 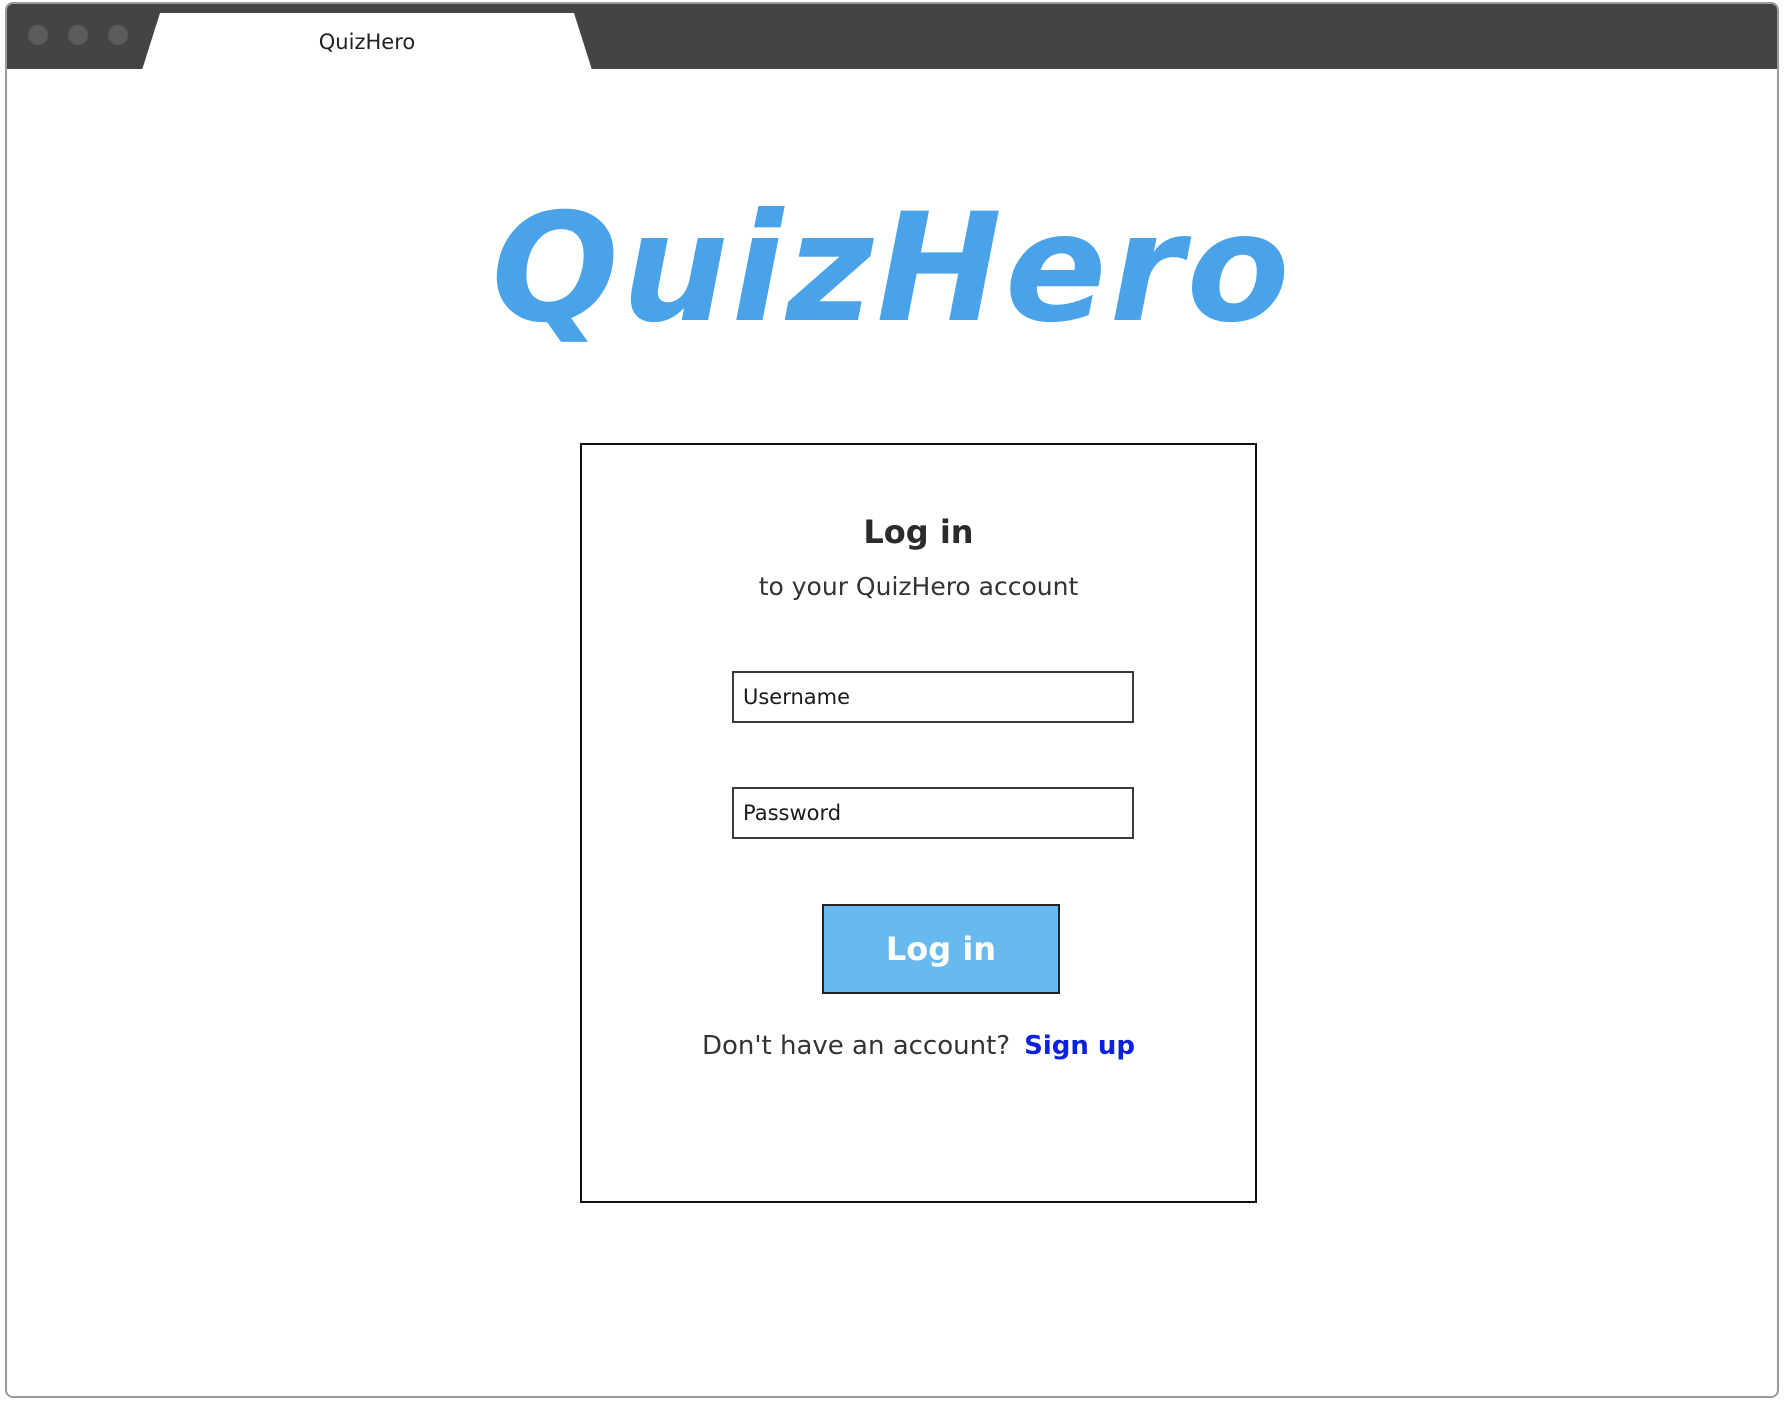 I want to click on signup-row: Don't have an account? Sign up, so click(x=918, y=1046).